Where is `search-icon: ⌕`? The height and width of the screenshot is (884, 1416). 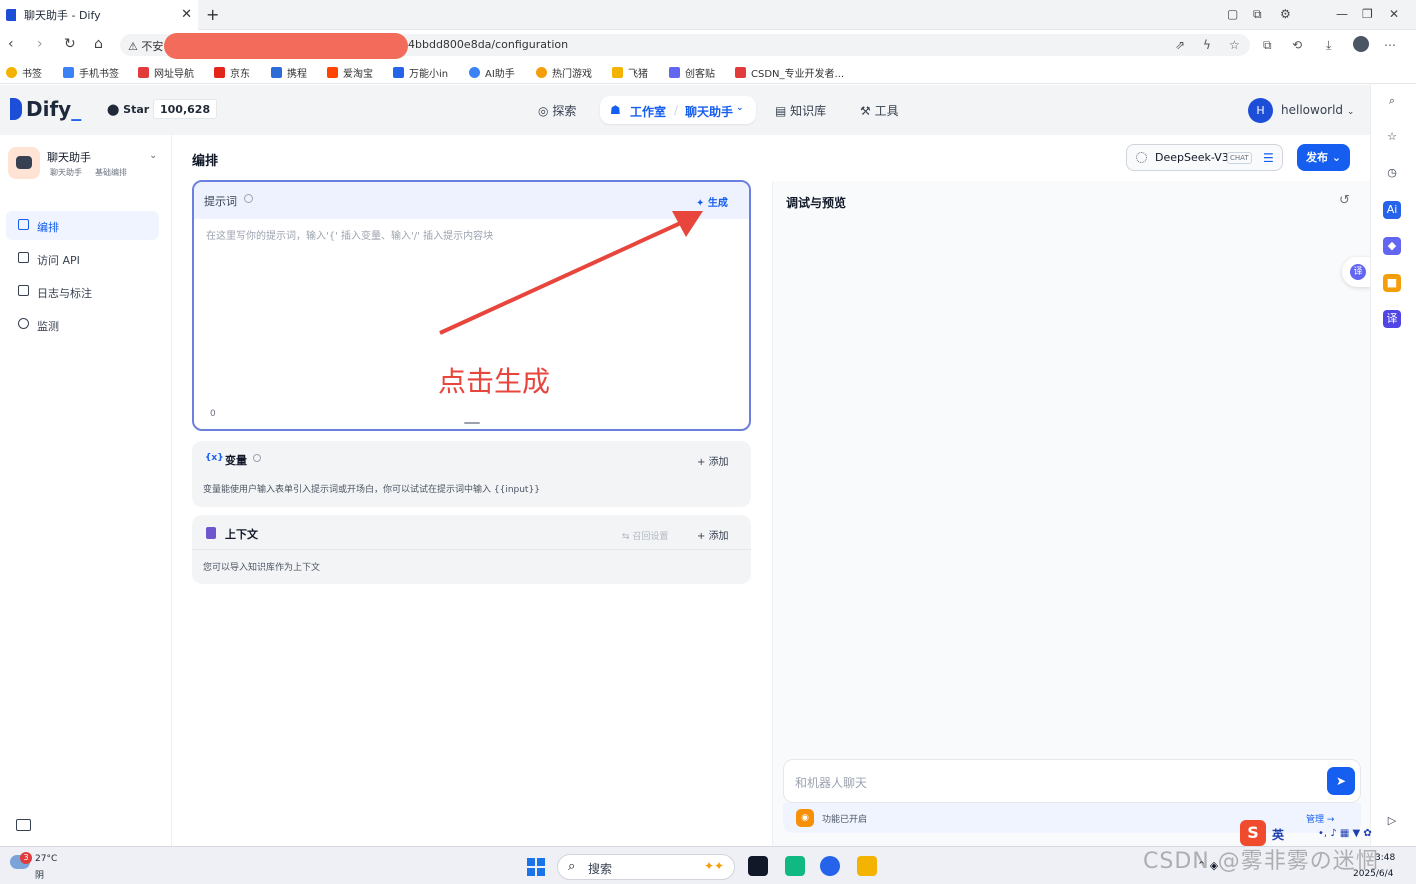 search-icon: ⌕ is located at coordinates (572, 866).